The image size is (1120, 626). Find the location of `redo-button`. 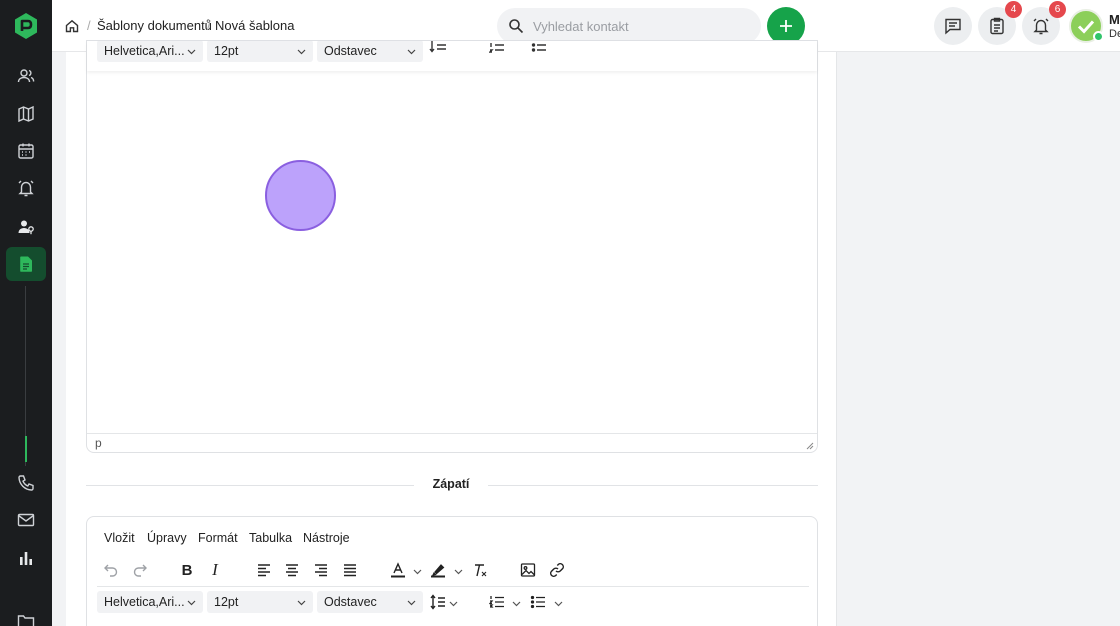

redo-button is located at coordinates (140, 570).